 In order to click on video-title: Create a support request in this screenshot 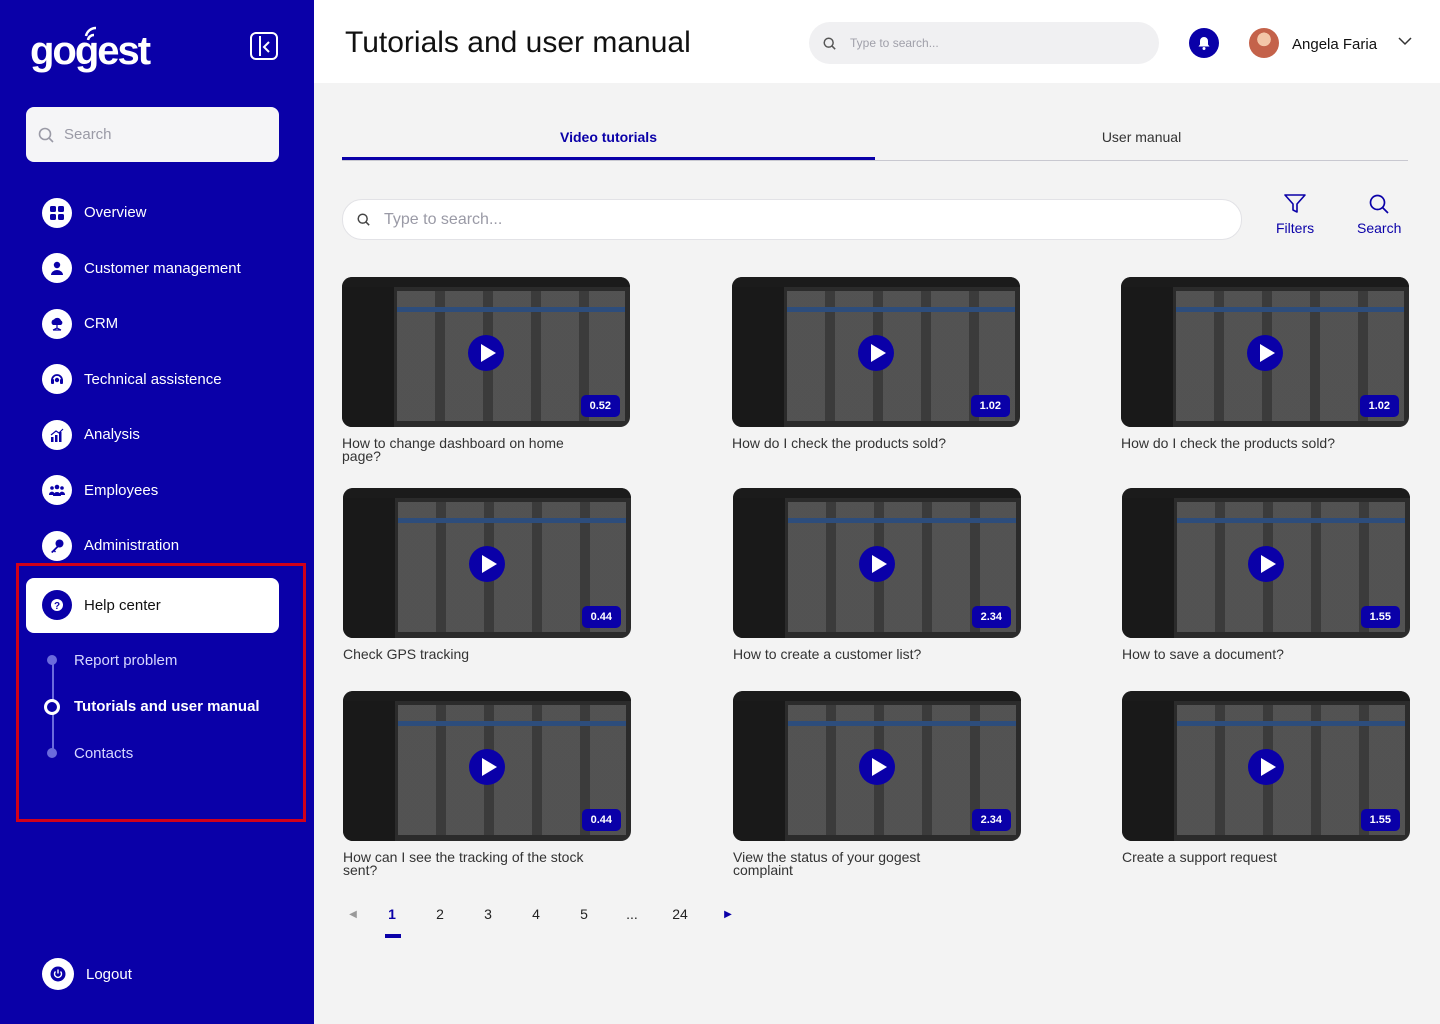, I will do `click(1247, 857)`.